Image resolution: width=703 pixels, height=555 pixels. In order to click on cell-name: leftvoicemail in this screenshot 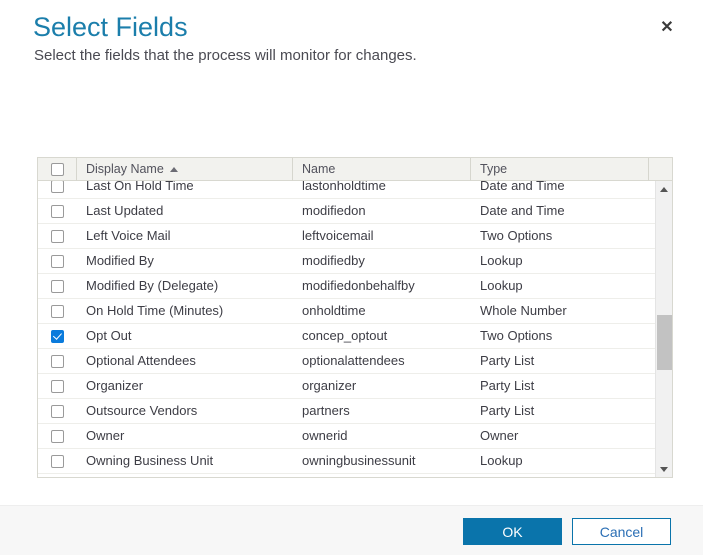, I will do `click(338, 235)`.